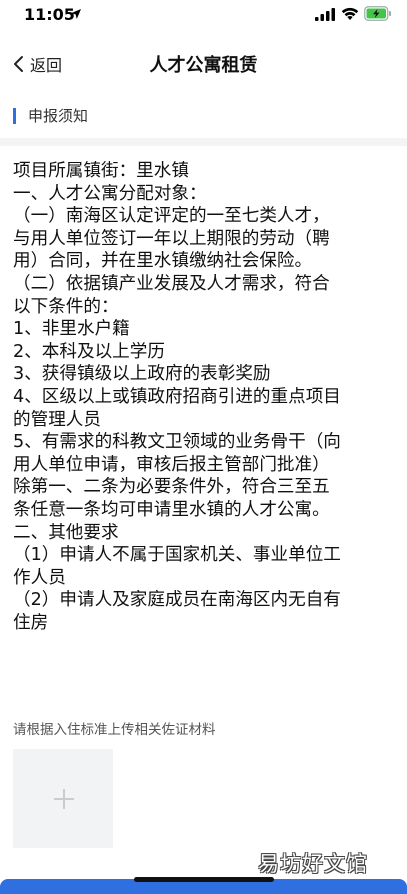 Image resolution: width=407 pixels, height=894 pixels. I want to click on notice-line: 项目所属镇街：里水镇, so click(101, 171).